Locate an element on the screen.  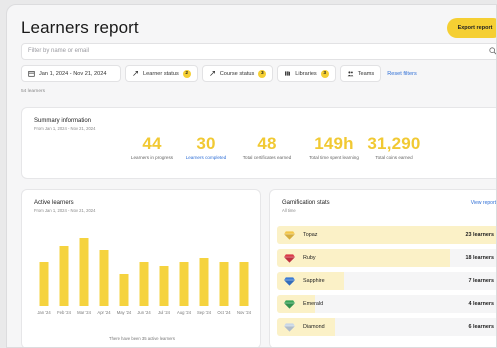
x-tick-label: Oct '24 is located at coordinates (224, 312).